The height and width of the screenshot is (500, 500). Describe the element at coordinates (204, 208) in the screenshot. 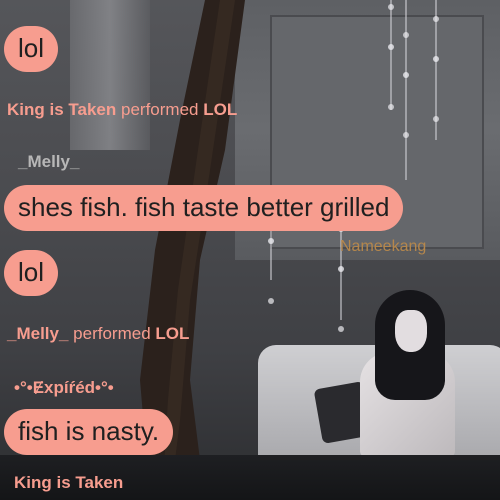

I see `chat-bubble: shes fish. fish taste better grilled` at that location.